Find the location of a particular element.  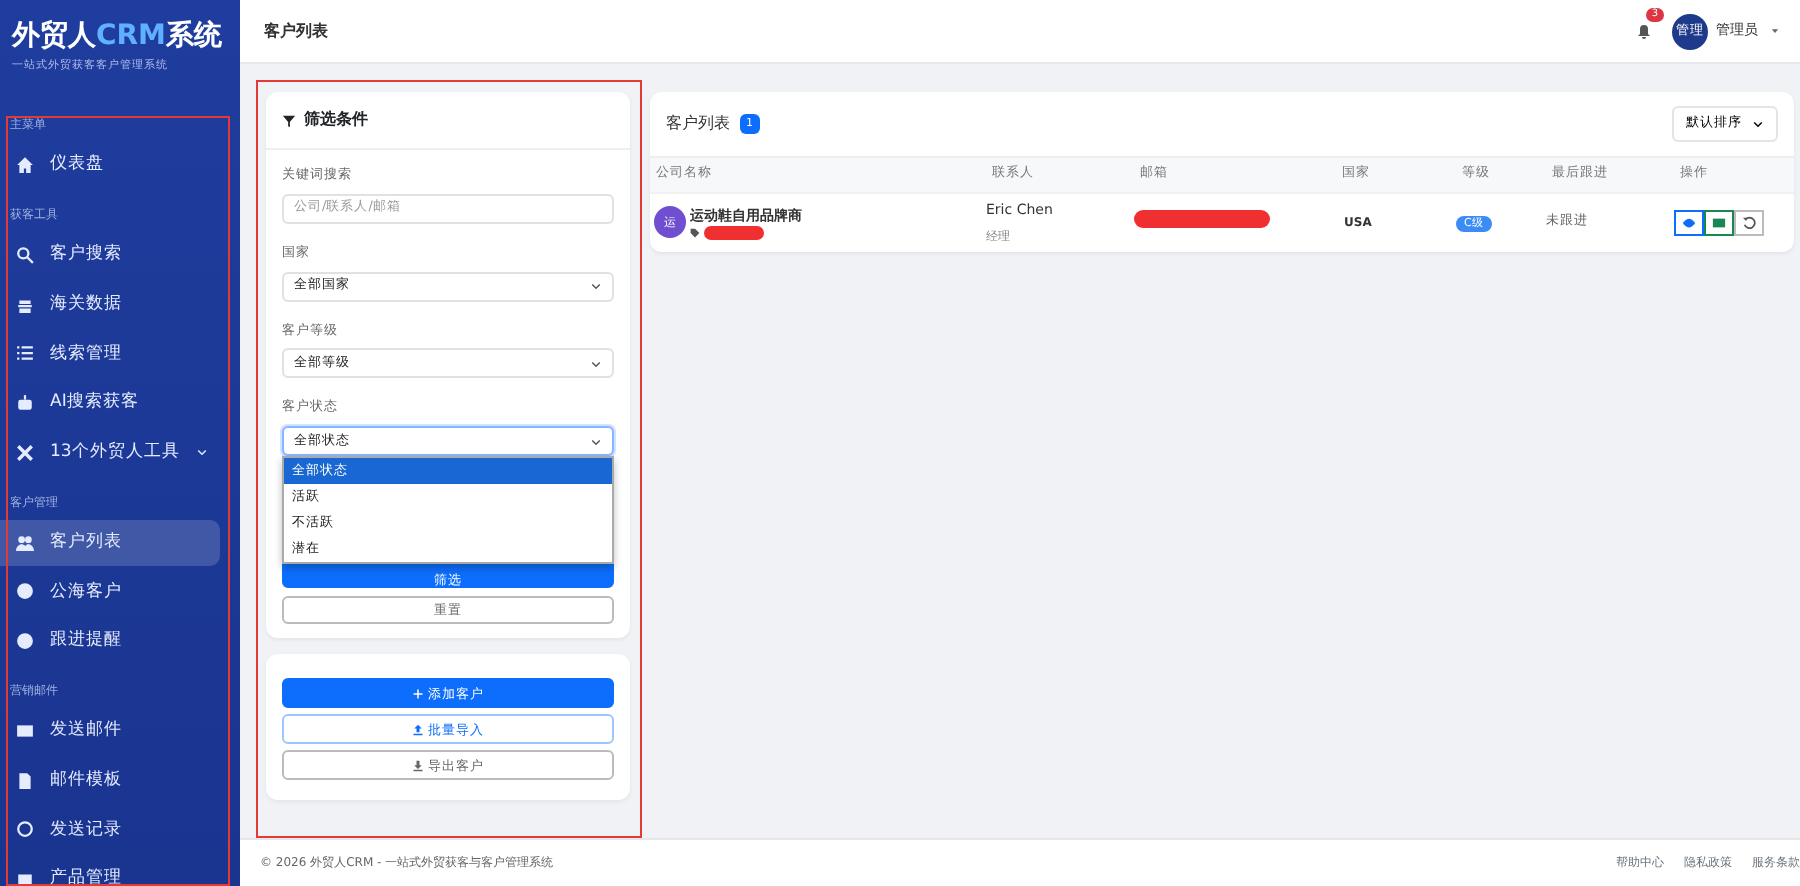

sidebar-item: 线索管理 is located at coordinates (110, 354).